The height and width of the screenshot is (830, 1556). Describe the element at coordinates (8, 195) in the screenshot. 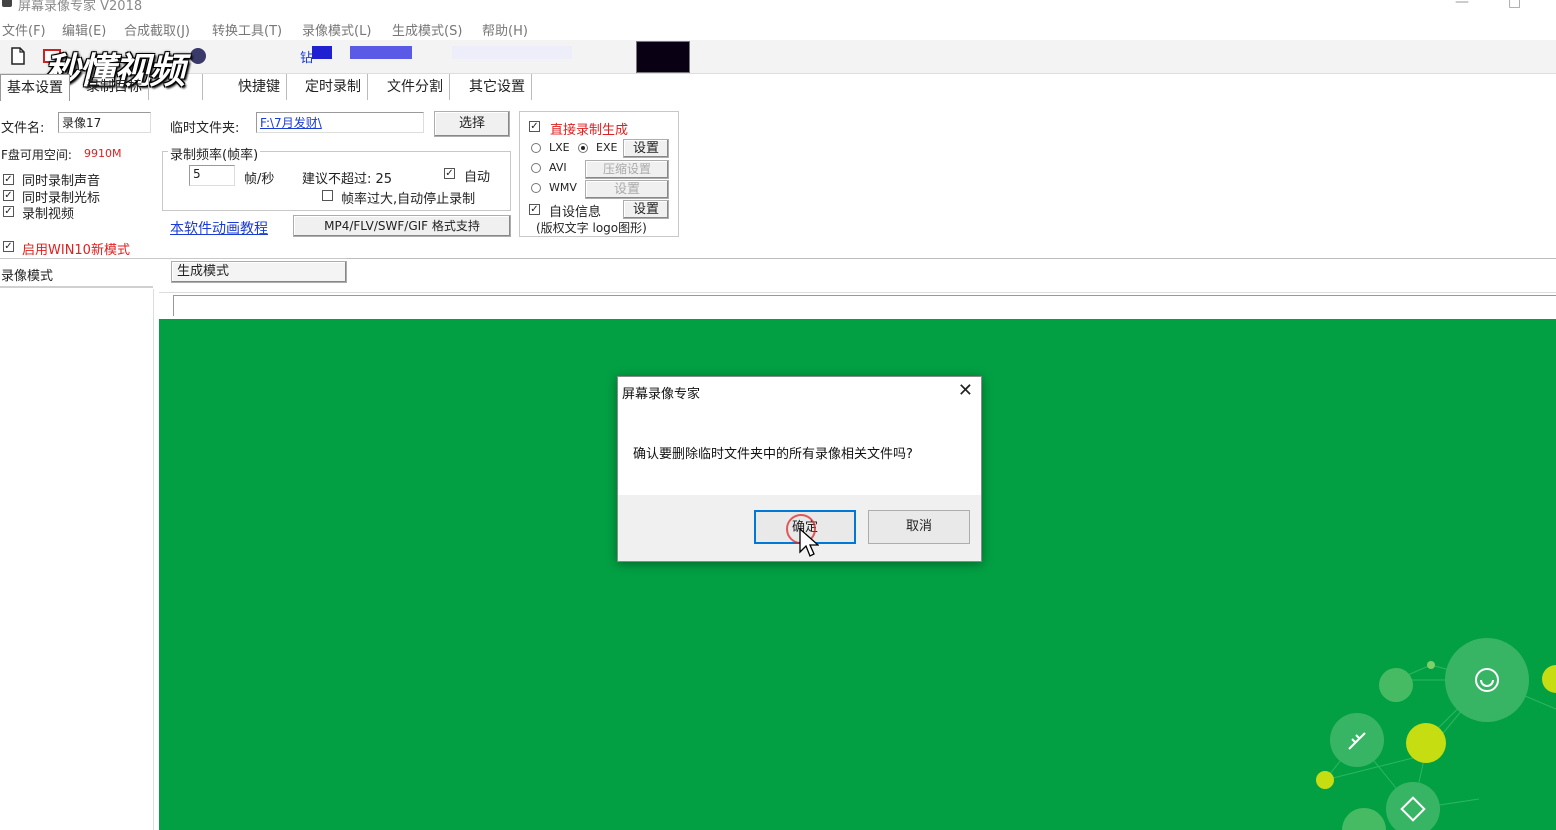

I see `record-cursor-checkbox: ✓` at that location.